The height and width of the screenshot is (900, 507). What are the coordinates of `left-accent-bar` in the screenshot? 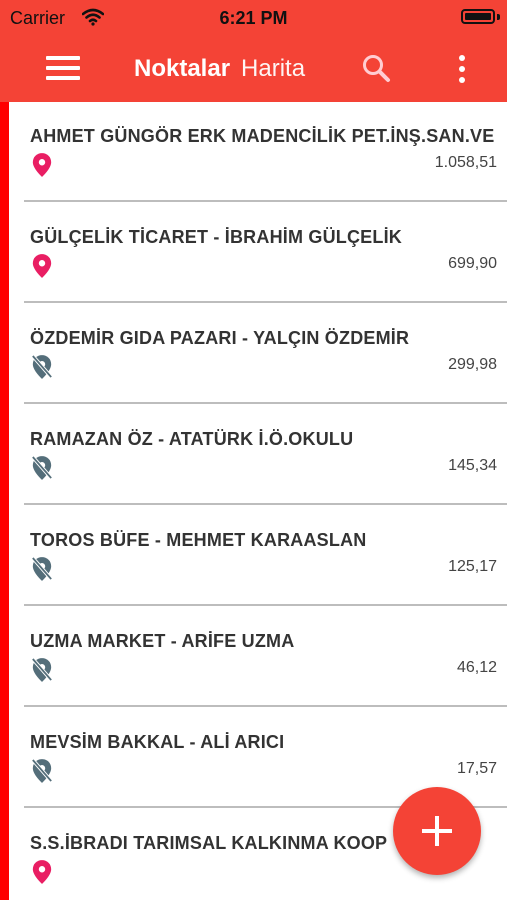 It's located at (4, 501).